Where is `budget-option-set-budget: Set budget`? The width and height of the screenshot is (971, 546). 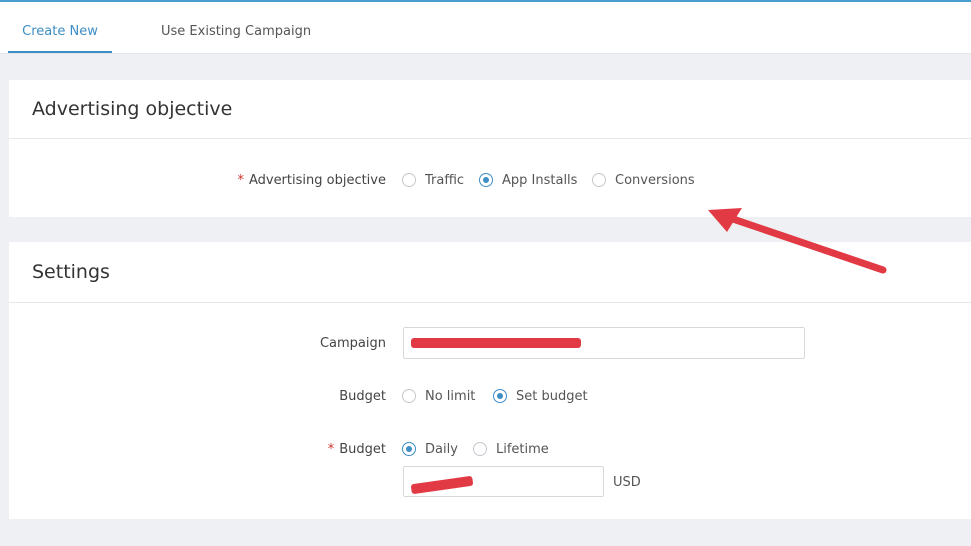
budget-option-set-budget: Set budget is located at coordinates (540, 397).